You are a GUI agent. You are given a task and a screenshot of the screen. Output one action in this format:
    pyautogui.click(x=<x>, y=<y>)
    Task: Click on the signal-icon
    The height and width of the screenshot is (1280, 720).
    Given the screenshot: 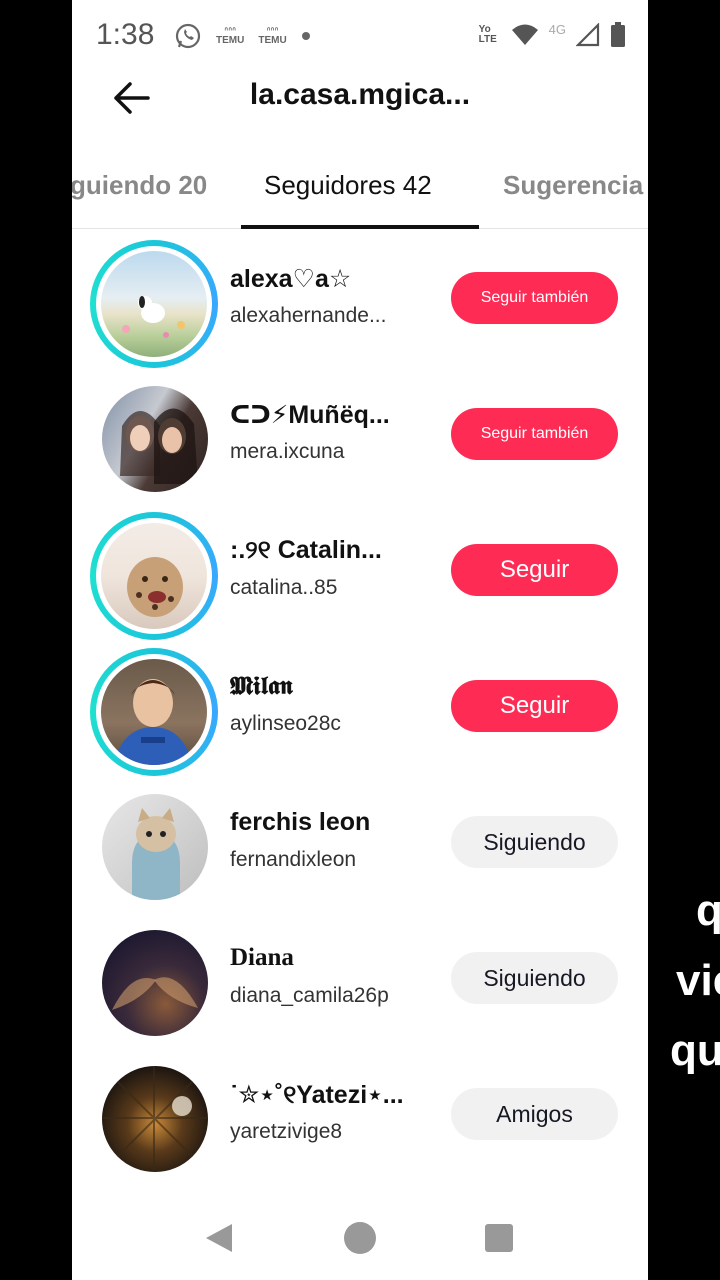 What is the action you would take?
    pyautogui.click(x=588, y=35)
    